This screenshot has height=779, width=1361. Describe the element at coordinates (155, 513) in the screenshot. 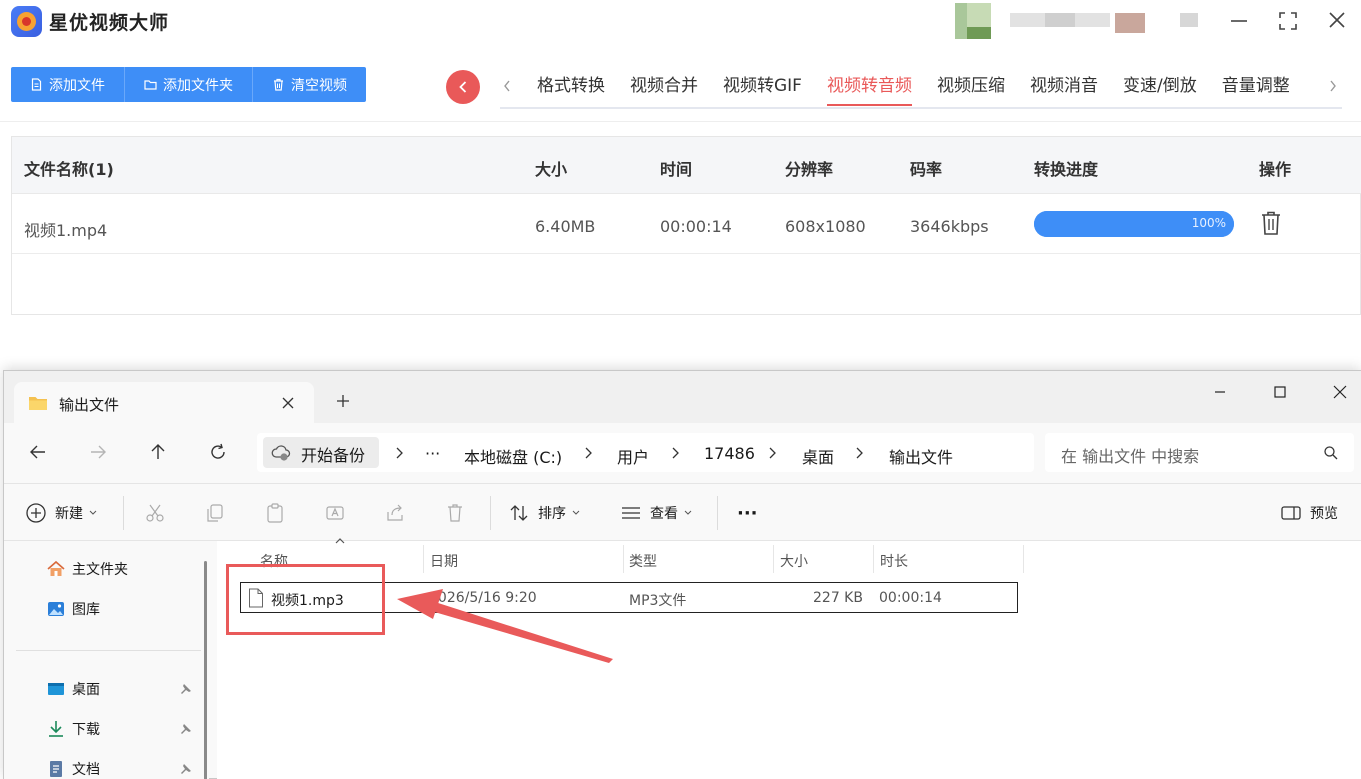

I see `cut-icon` at that location.